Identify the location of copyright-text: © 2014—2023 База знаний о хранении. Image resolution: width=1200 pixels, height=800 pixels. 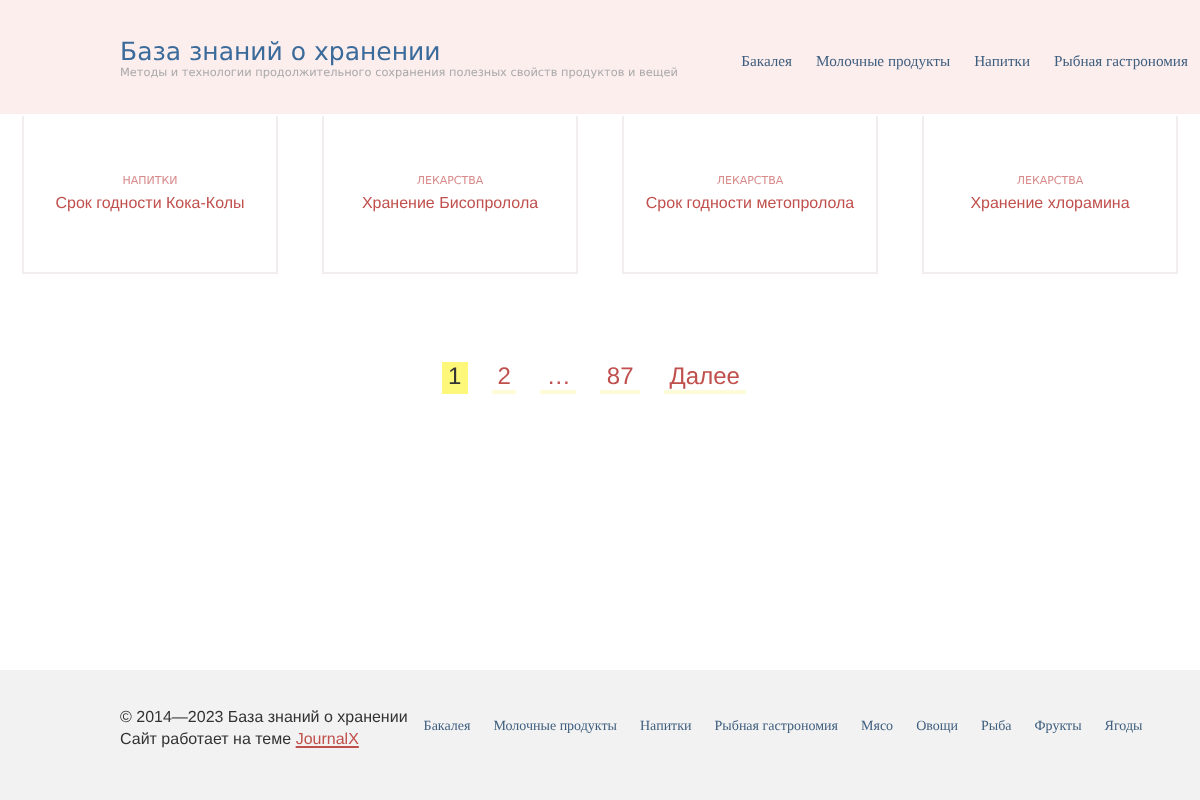
(264, 717).